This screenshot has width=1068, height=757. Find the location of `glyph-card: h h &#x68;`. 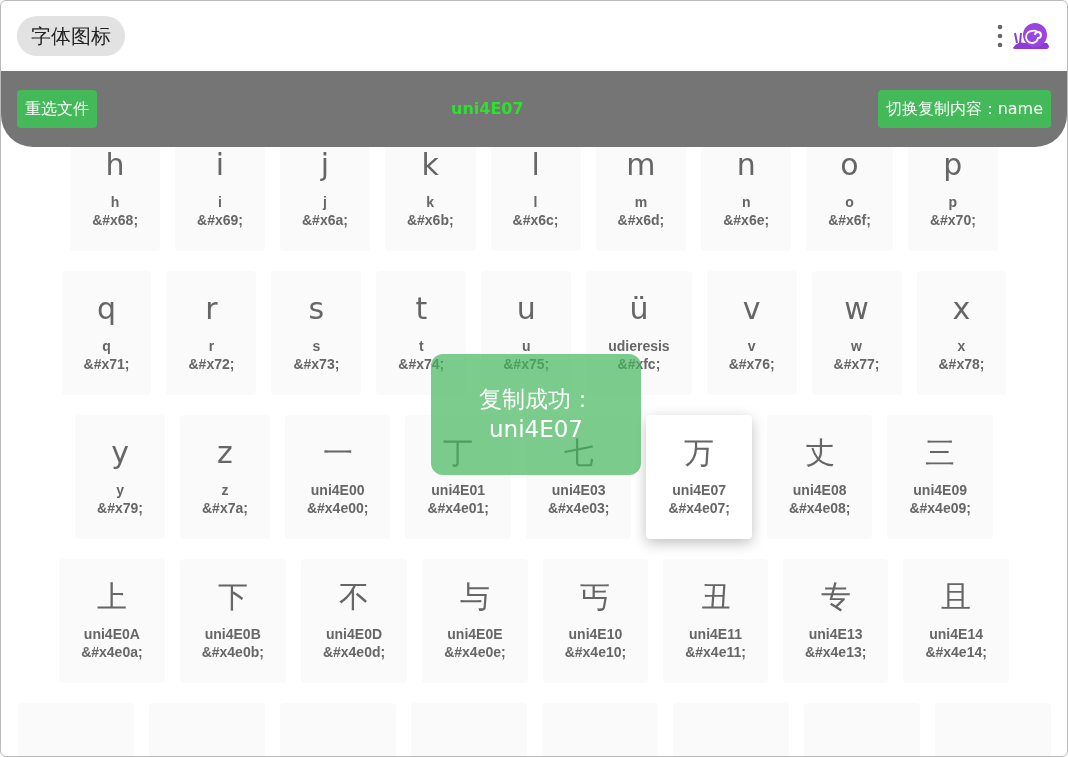

glyph-card: h h &#x68; is located at coordinates (115, 199).